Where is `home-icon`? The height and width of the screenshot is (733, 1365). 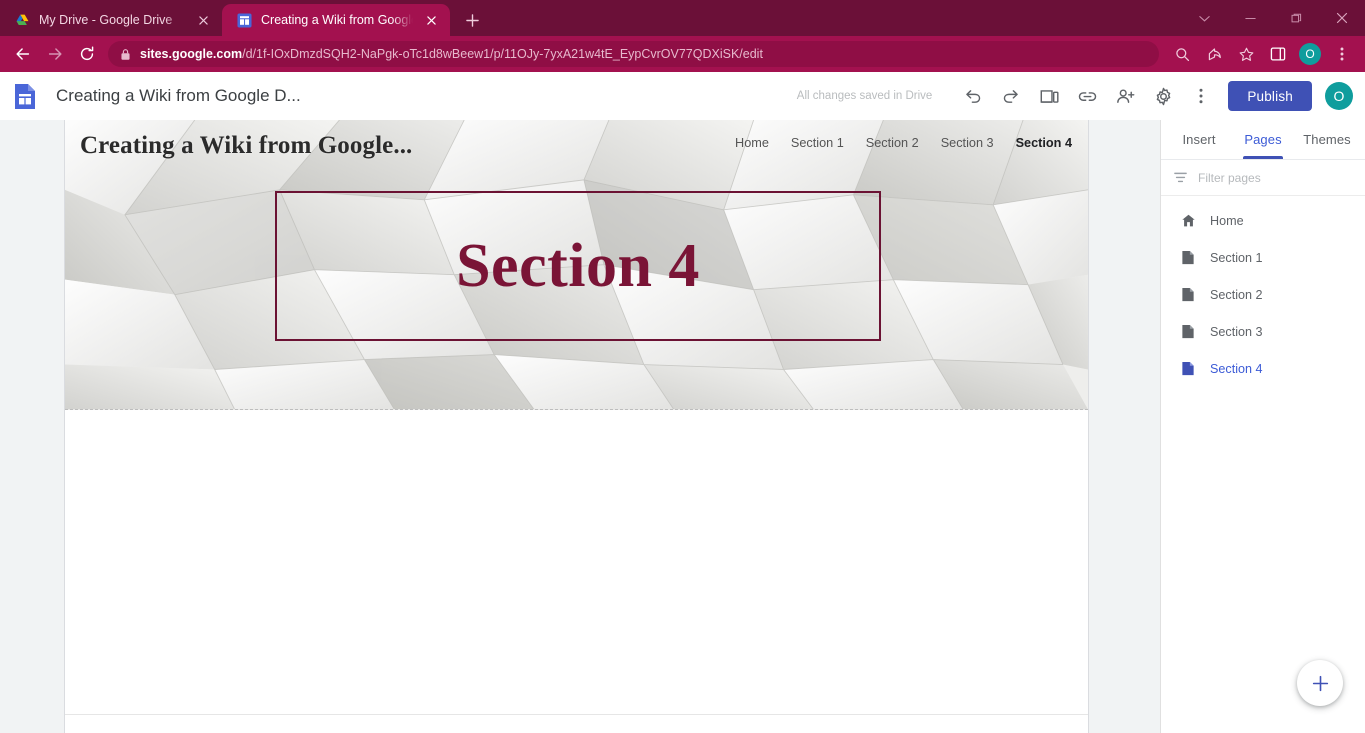
home-icon is located at coordinates (1189, 221).